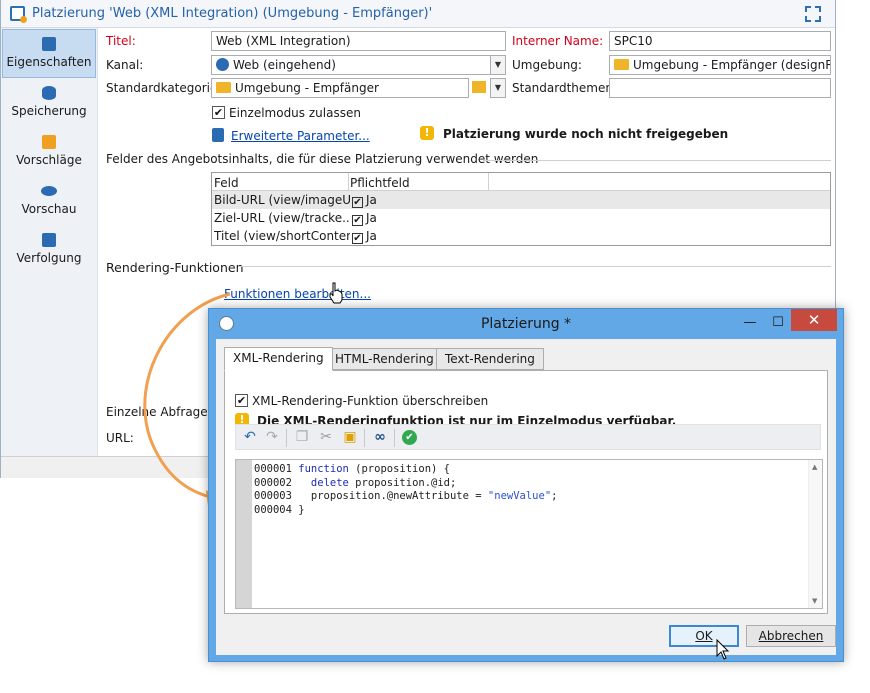 Image resolution: width=870 pixels, height=693 pixels. Describe the element at coordinates (814, 467) in the screenshot. I see `scroll-up-icon: ▲` at that location.